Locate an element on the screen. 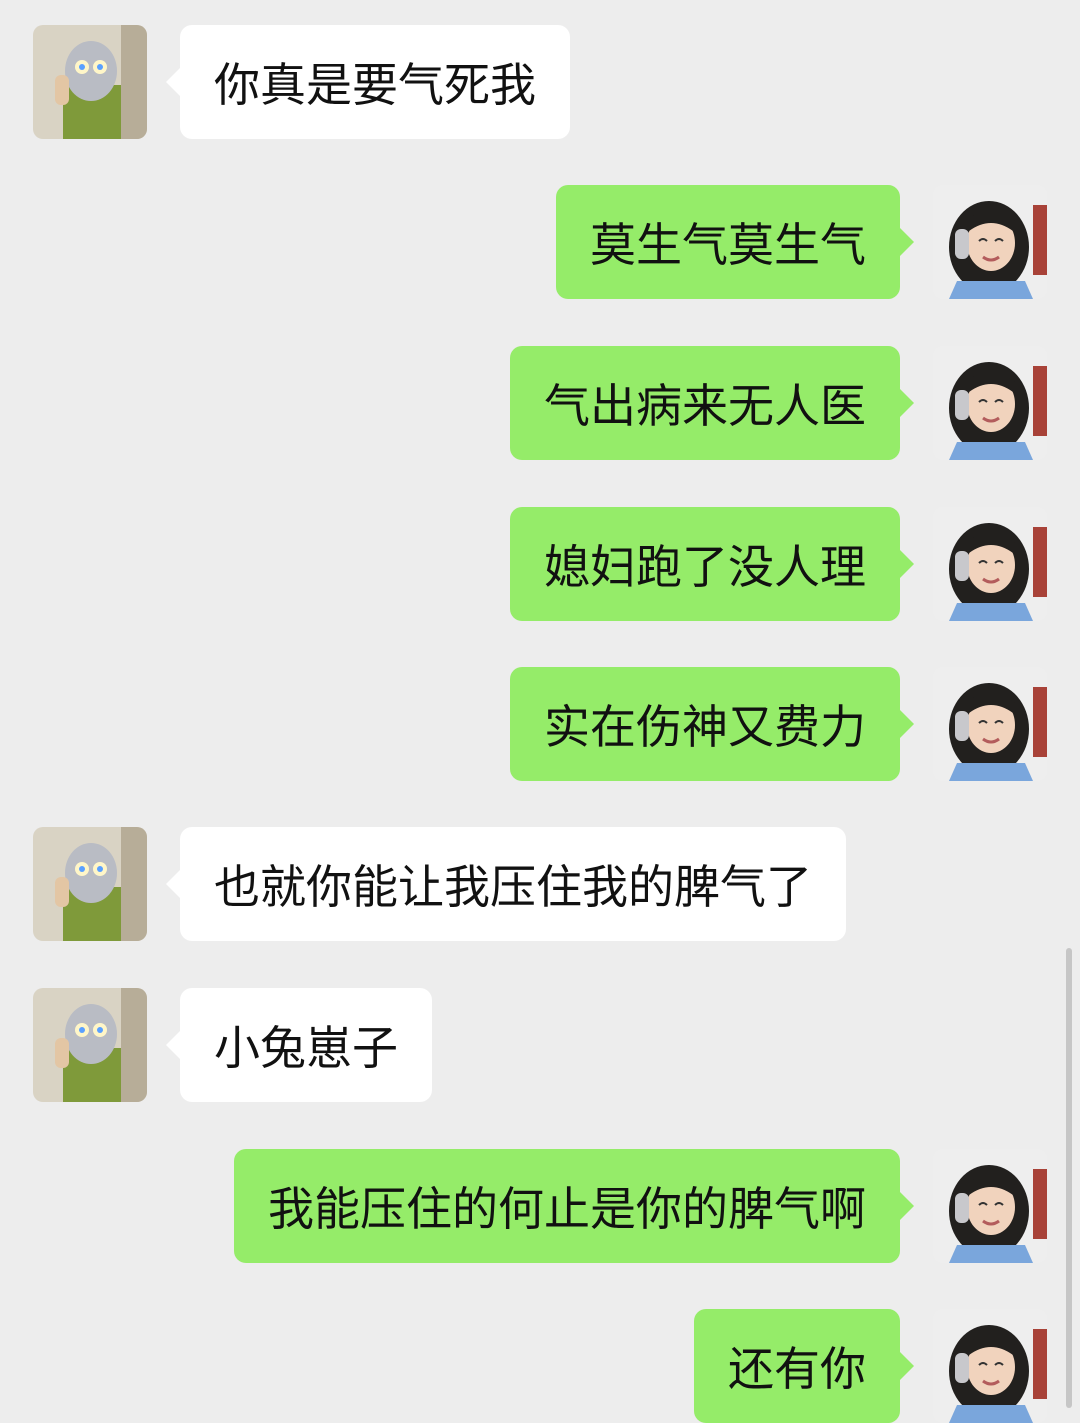  message-bubble: 也就你能让我压住我的脾气了 is located at coordinates (513, 884).